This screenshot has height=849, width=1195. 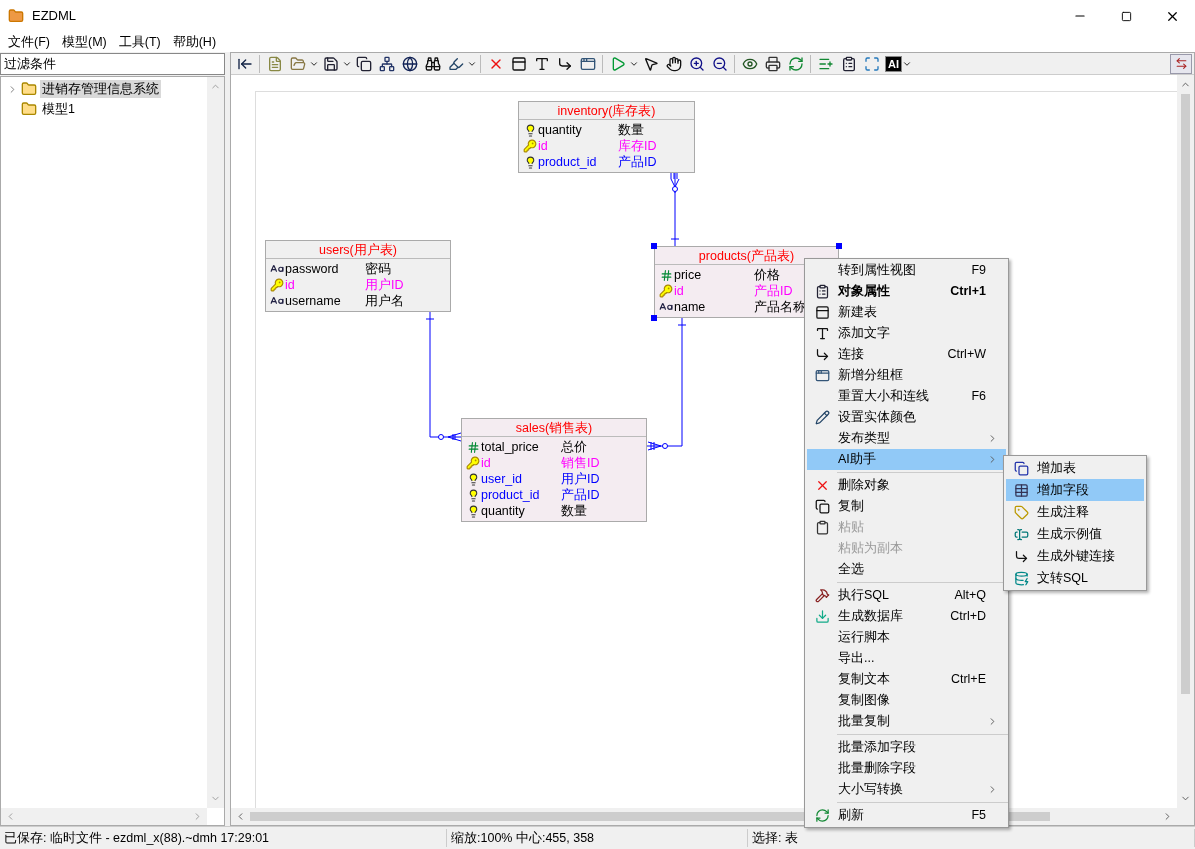 I want to click on menu-item: 批量复制, so click(x=906, y=721).